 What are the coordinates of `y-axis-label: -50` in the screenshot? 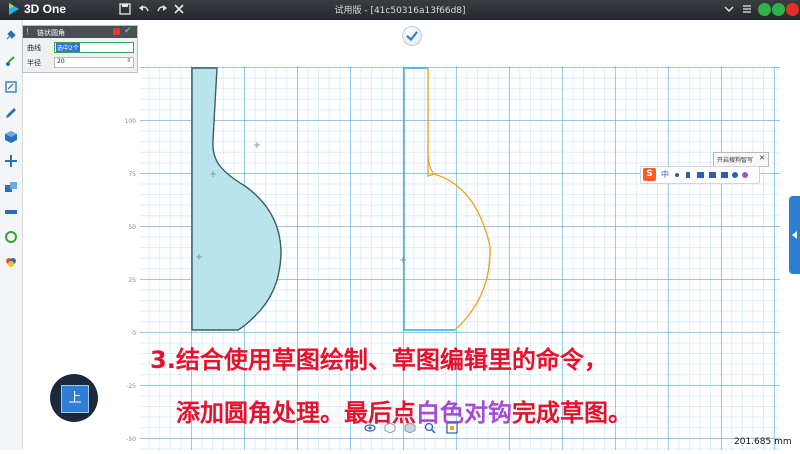 It's located at (131, 439).